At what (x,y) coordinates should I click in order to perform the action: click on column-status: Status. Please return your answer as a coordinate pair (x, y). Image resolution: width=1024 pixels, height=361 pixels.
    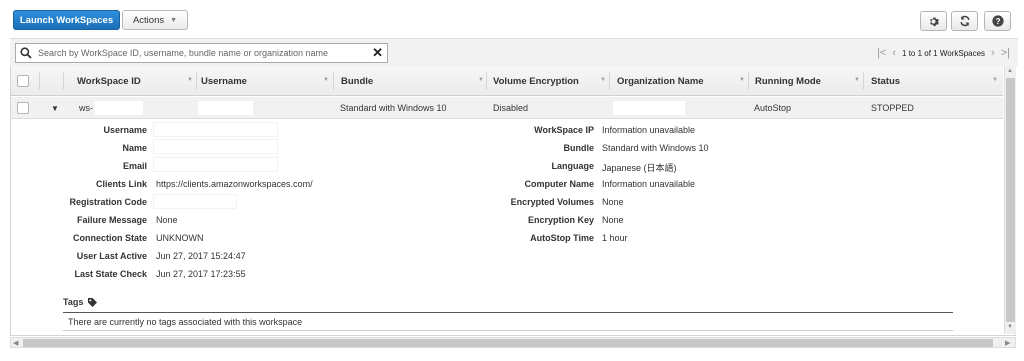
    Looking at the image, I should click on (882, 81).